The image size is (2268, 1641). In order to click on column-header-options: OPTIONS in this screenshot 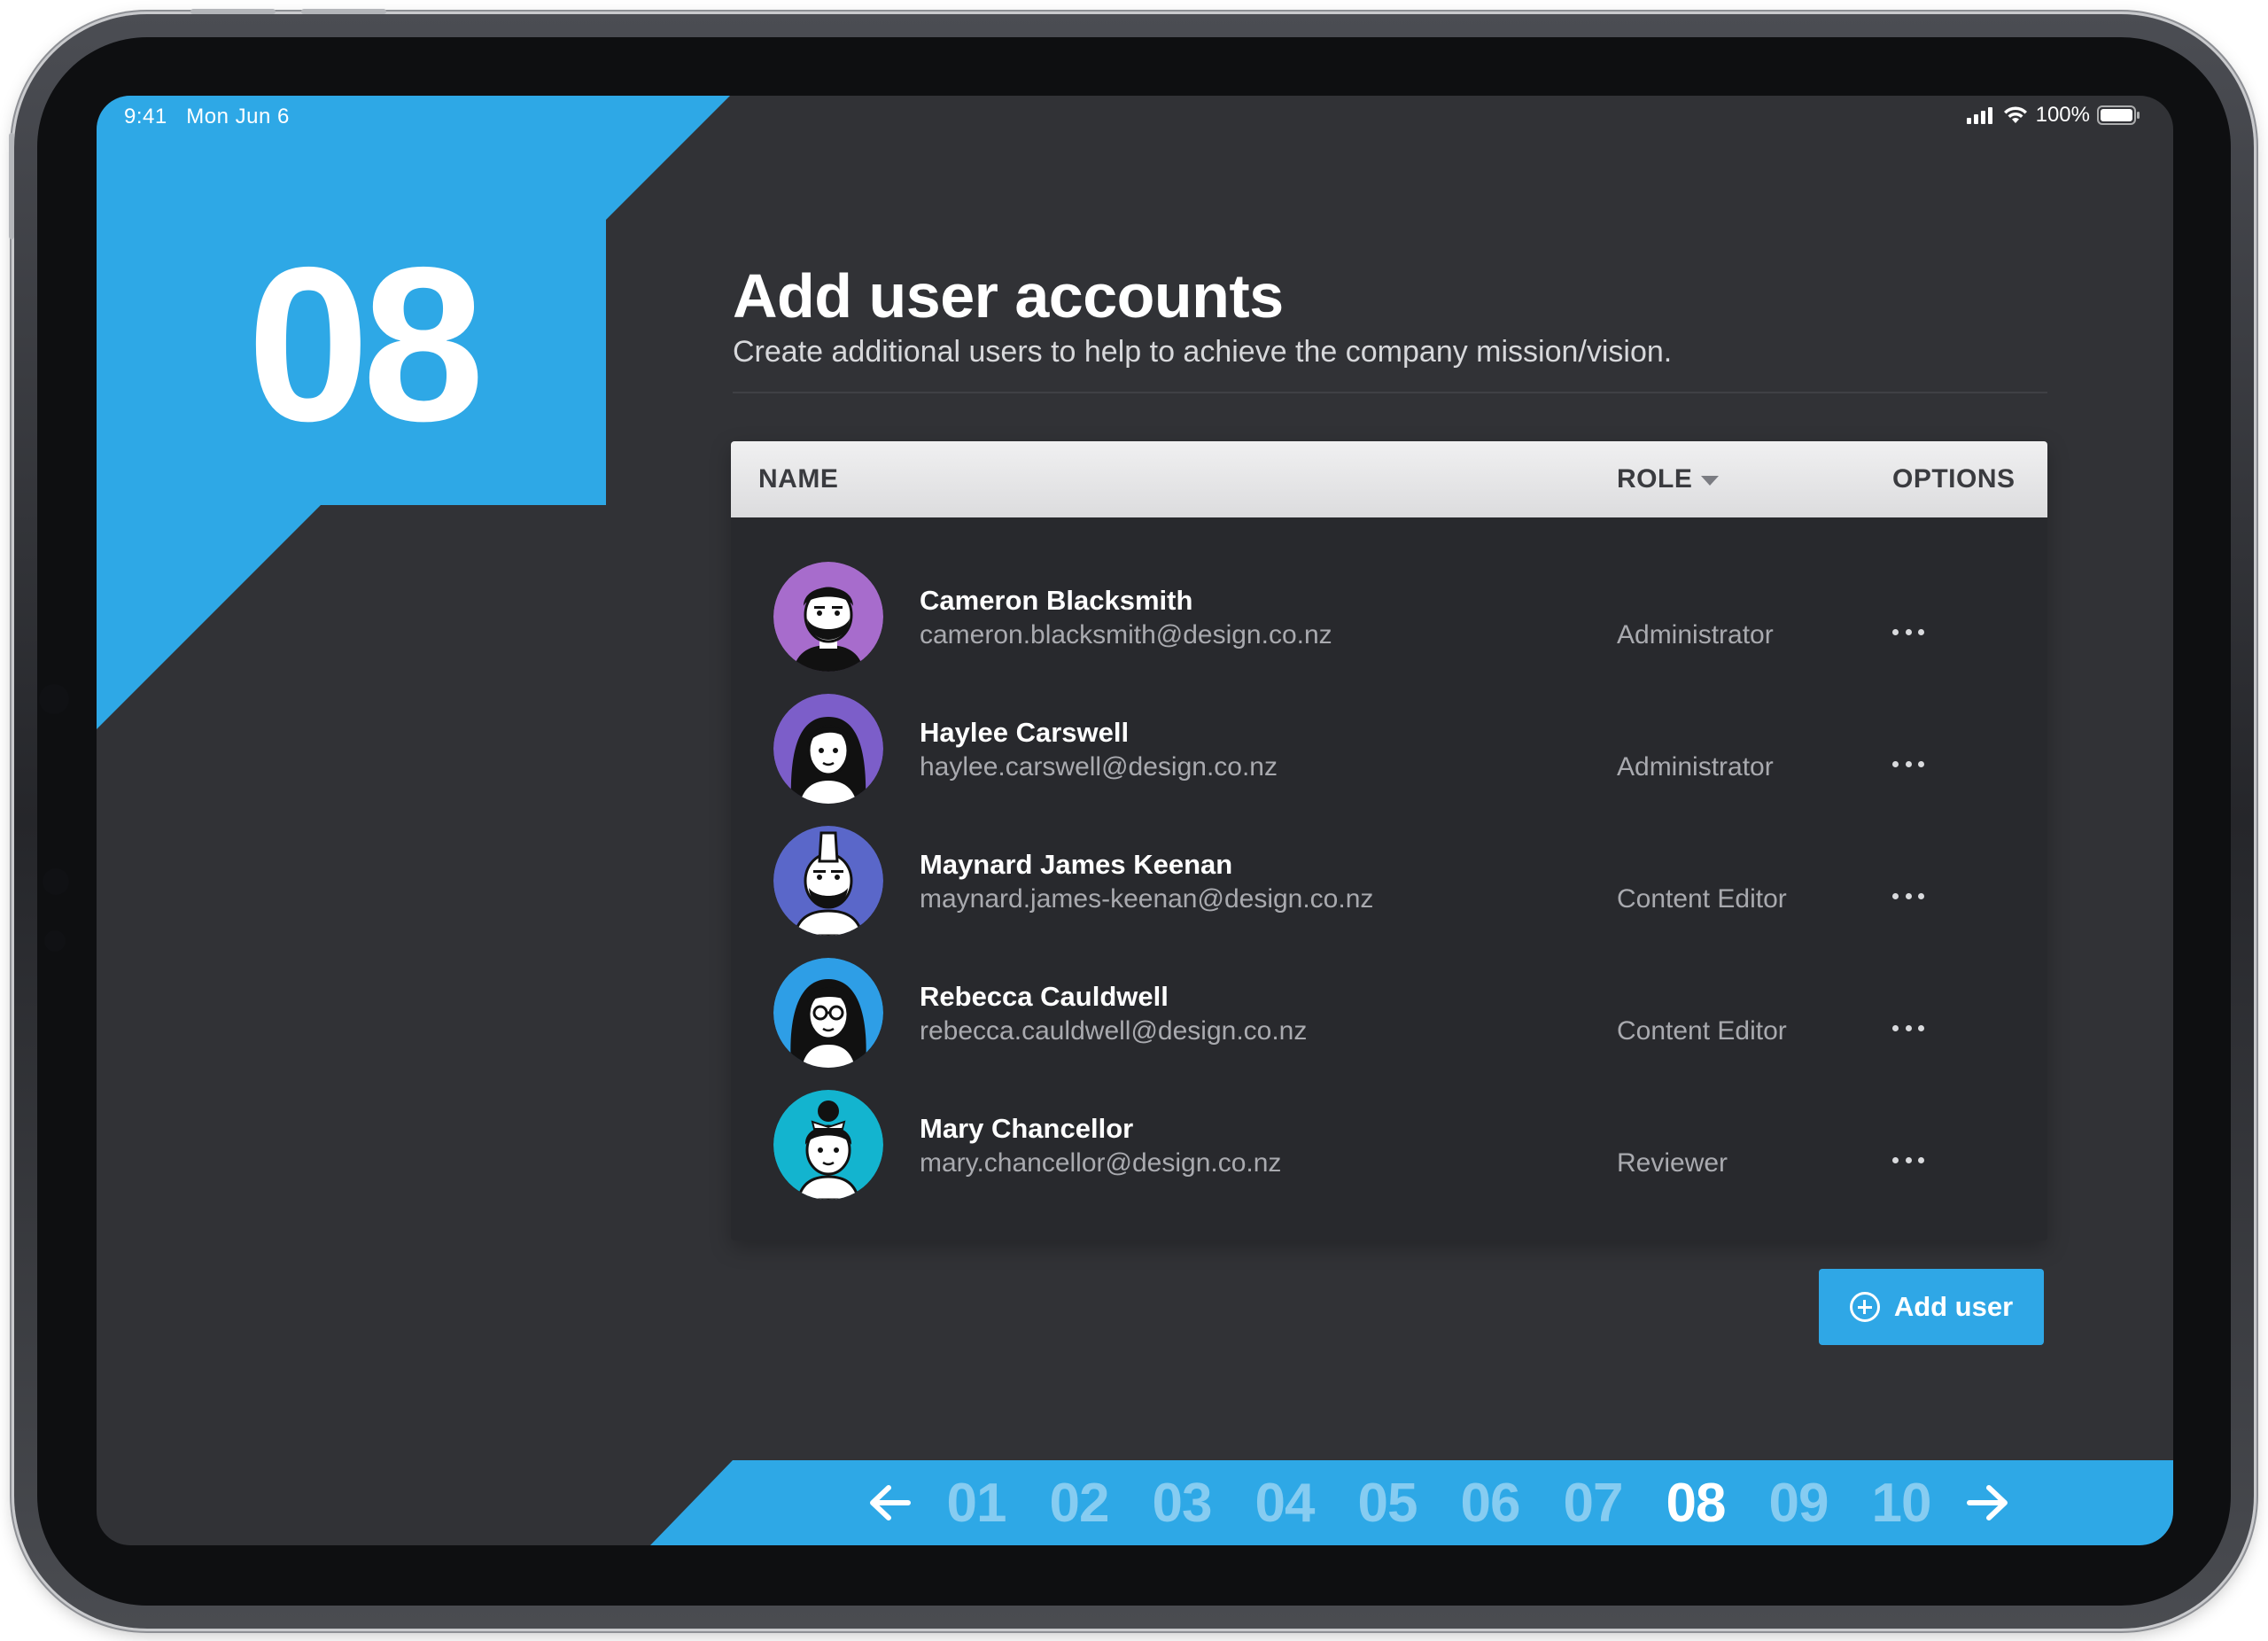, I will do `click(1954, 479)`.